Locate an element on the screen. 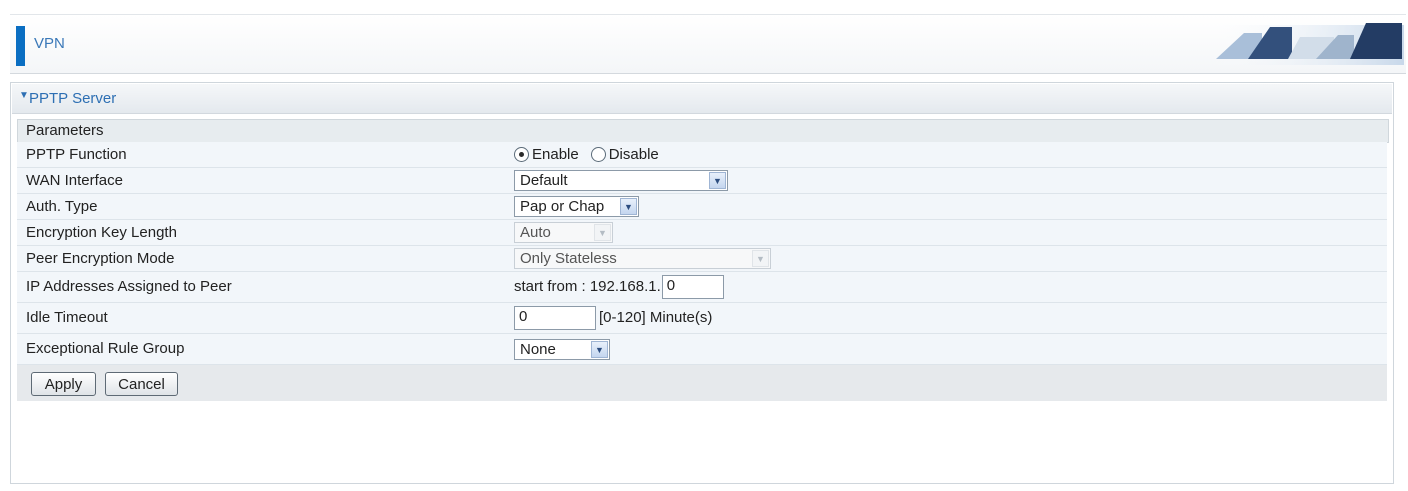 The width and height of the screenshot is (1408, 491). row-idle-timeout: Idle Timeout 0 [0-120] Minute(s) is located at coordinates (702, 318).